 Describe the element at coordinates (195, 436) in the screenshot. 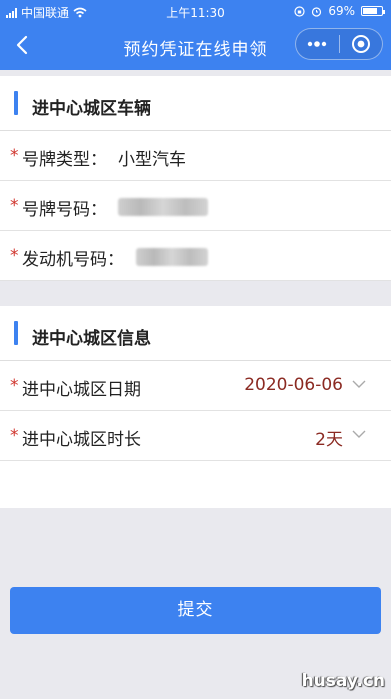

I see `entry-duration-row: * 进中心城区时长 2天` at that location.